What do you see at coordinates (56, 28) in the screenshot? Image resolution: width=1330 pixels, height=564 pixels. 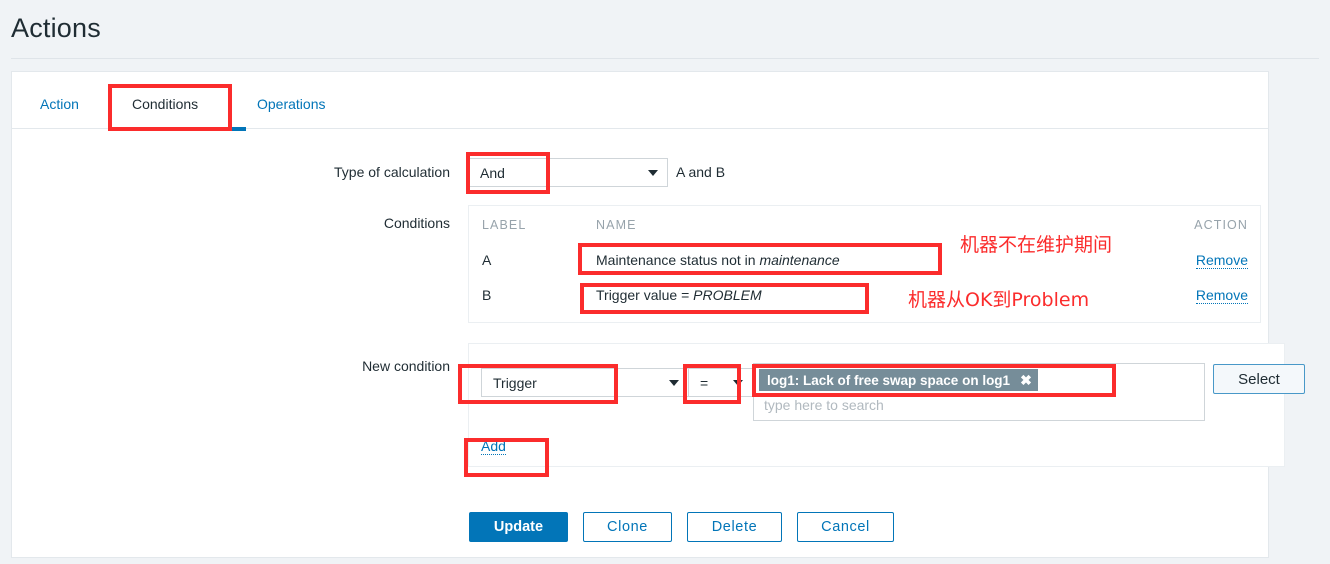 I see `page-title: Actions` at bounding box center [56, 28].